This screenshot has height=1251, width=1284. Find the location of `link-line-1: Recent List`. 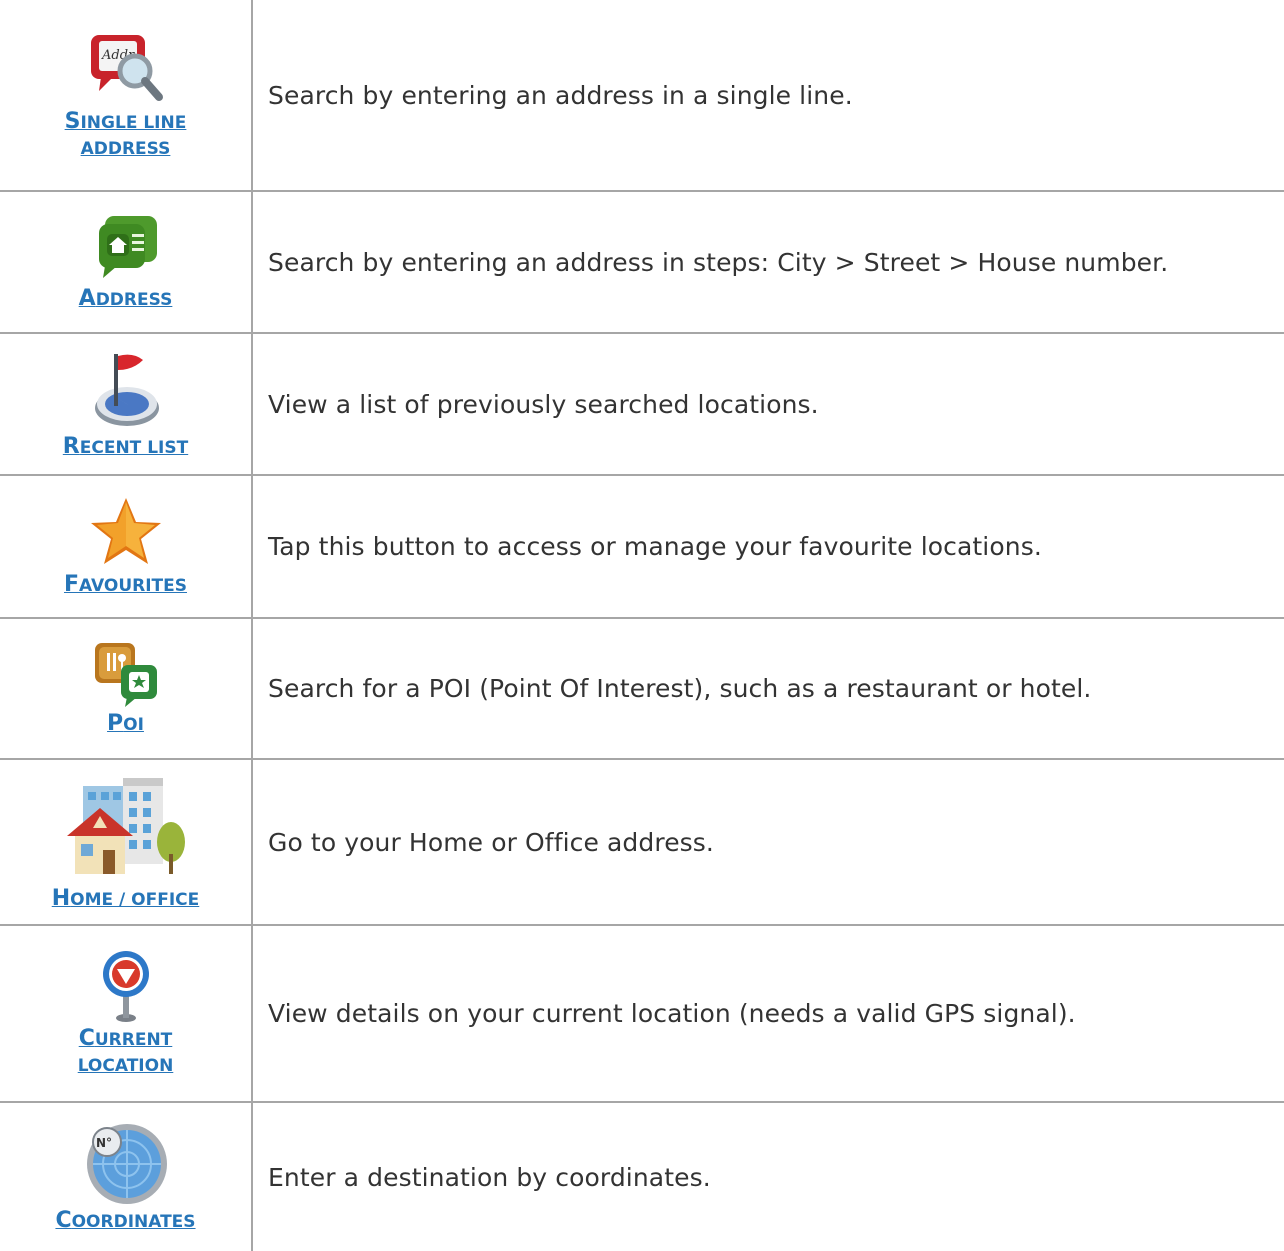

link-line-1: Recent List is located at coordinates (125, 446).